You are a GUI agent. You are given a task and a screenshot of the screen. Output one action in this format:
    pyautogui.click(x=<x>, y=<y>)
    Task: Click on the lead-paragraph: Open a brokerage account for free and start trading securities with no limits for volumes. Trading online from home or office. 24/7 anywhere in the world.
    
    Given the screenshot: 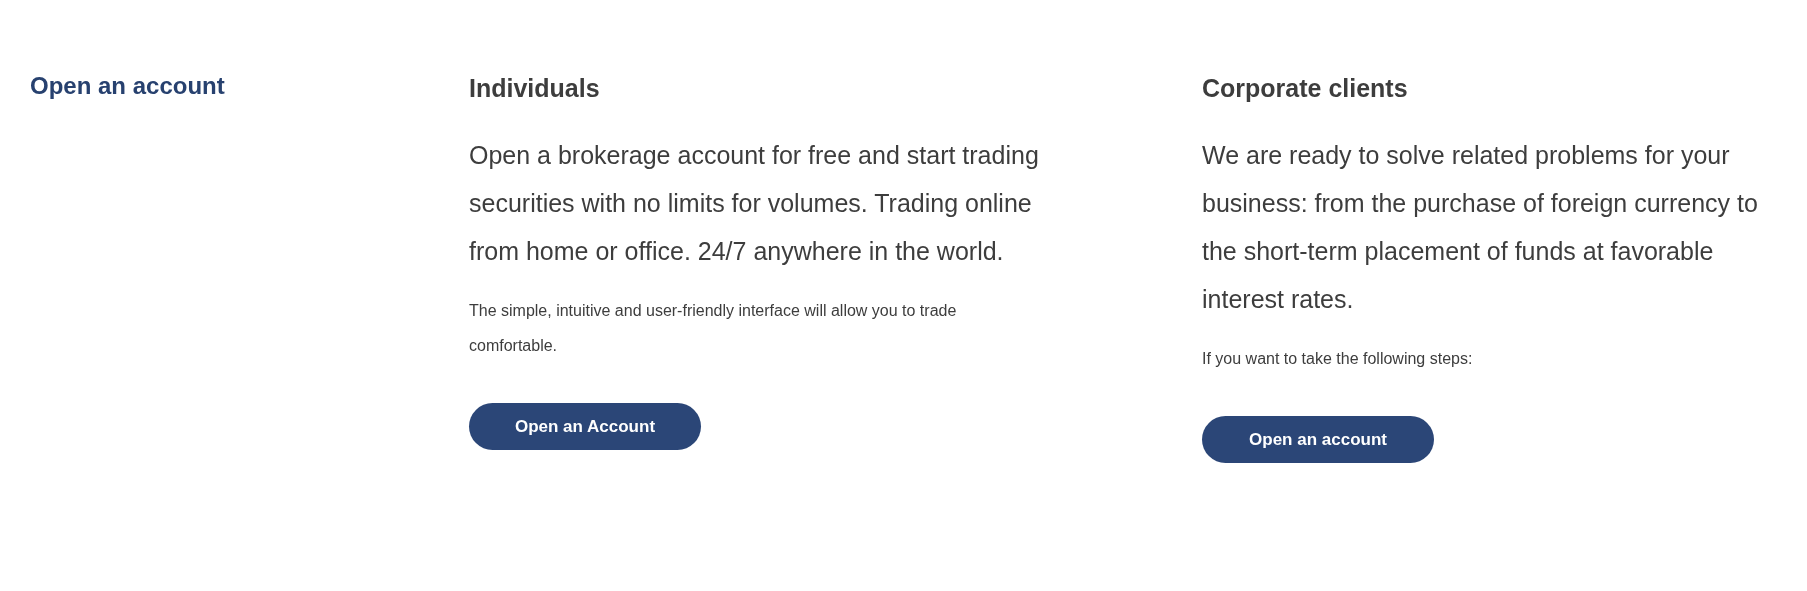 What is the action you would take?
    pyautogui.click(x=754, y=203)
    